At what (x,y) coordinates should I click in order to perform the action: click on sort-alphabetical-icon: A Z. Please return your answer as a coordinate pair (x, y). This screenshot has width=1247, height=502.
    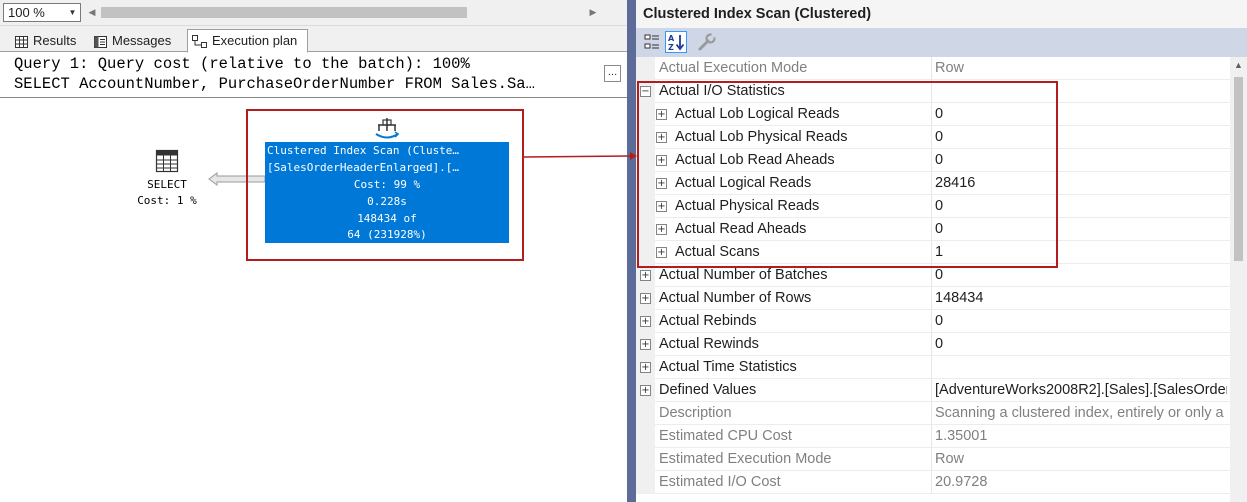
    Looking at the image, I should click on (676, 43).